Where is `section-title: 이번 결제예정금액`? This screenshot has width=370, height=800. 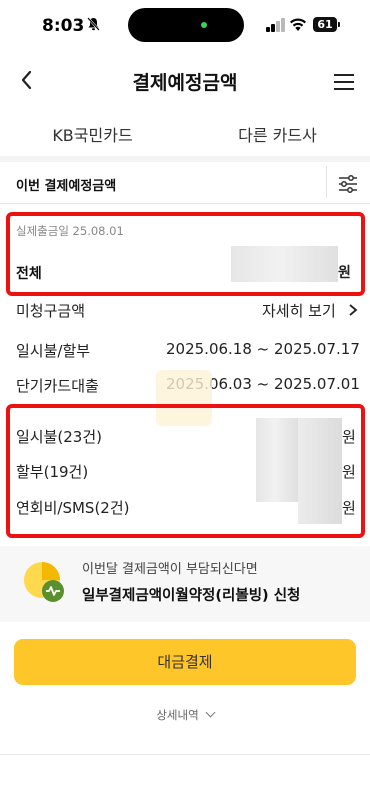
section-title: 이번 결제예정금액 is located at coordinates (66, 186).